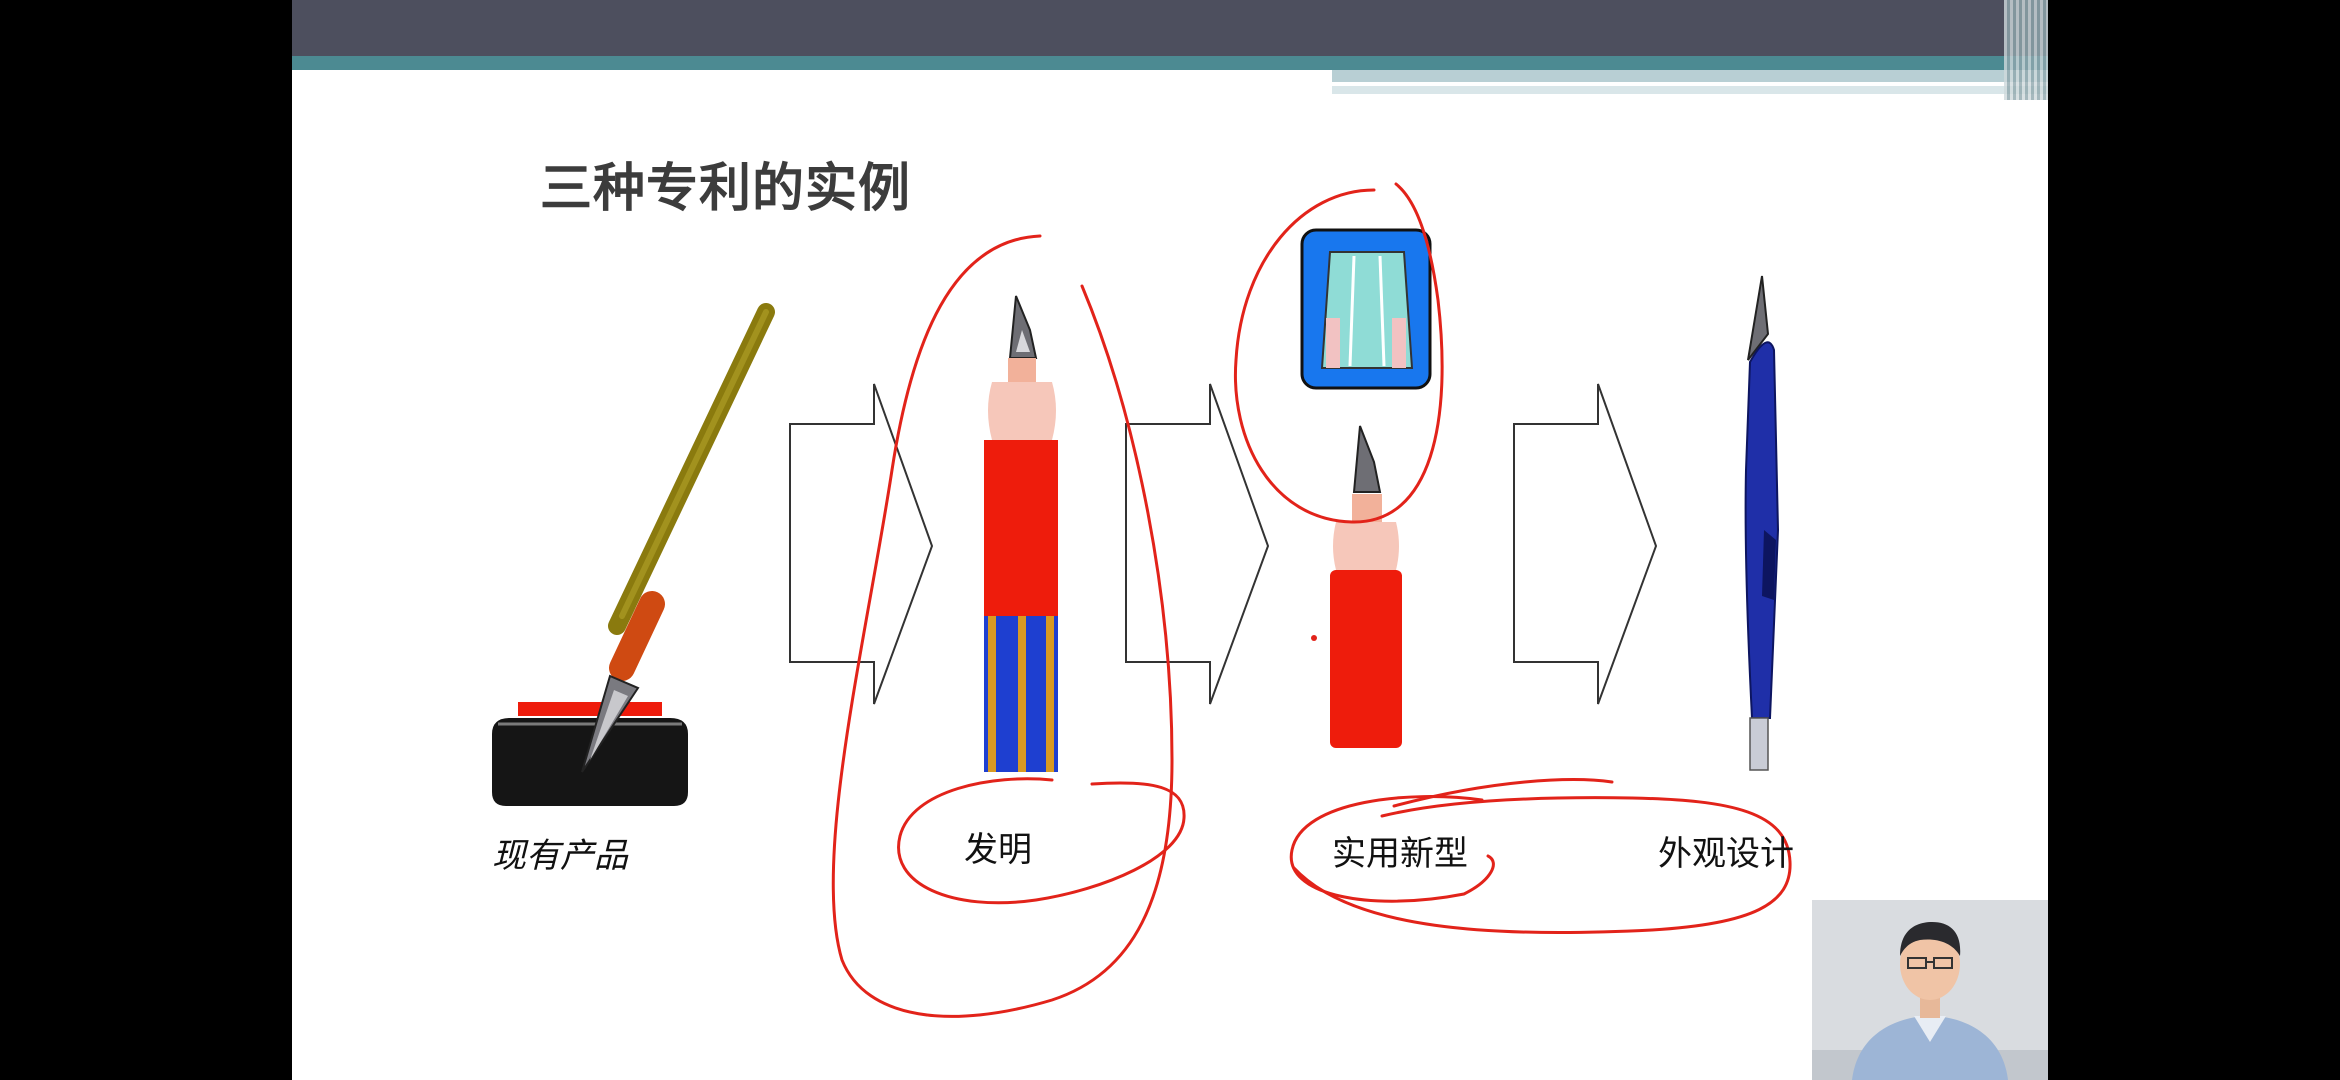  Describe the element at coordinates (1356, 586) in the screenshot. I see `fountain-pen-red-icon` at that location.